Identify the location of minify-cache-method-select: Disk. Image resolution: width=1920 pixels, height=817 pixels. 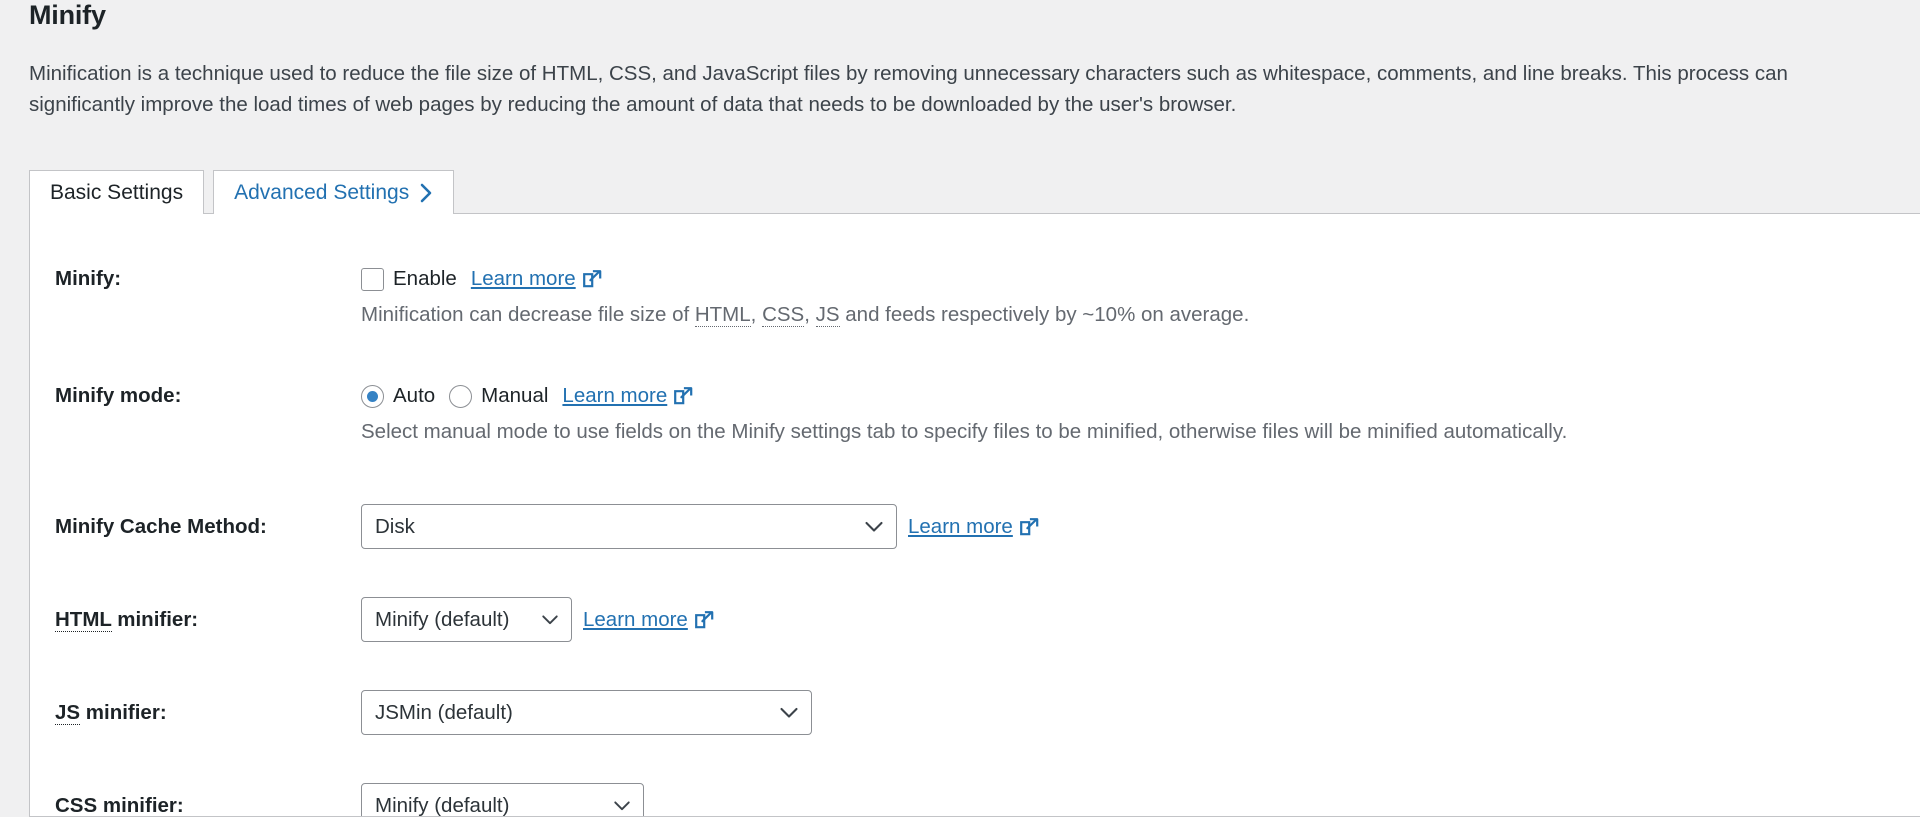
(629, 526).